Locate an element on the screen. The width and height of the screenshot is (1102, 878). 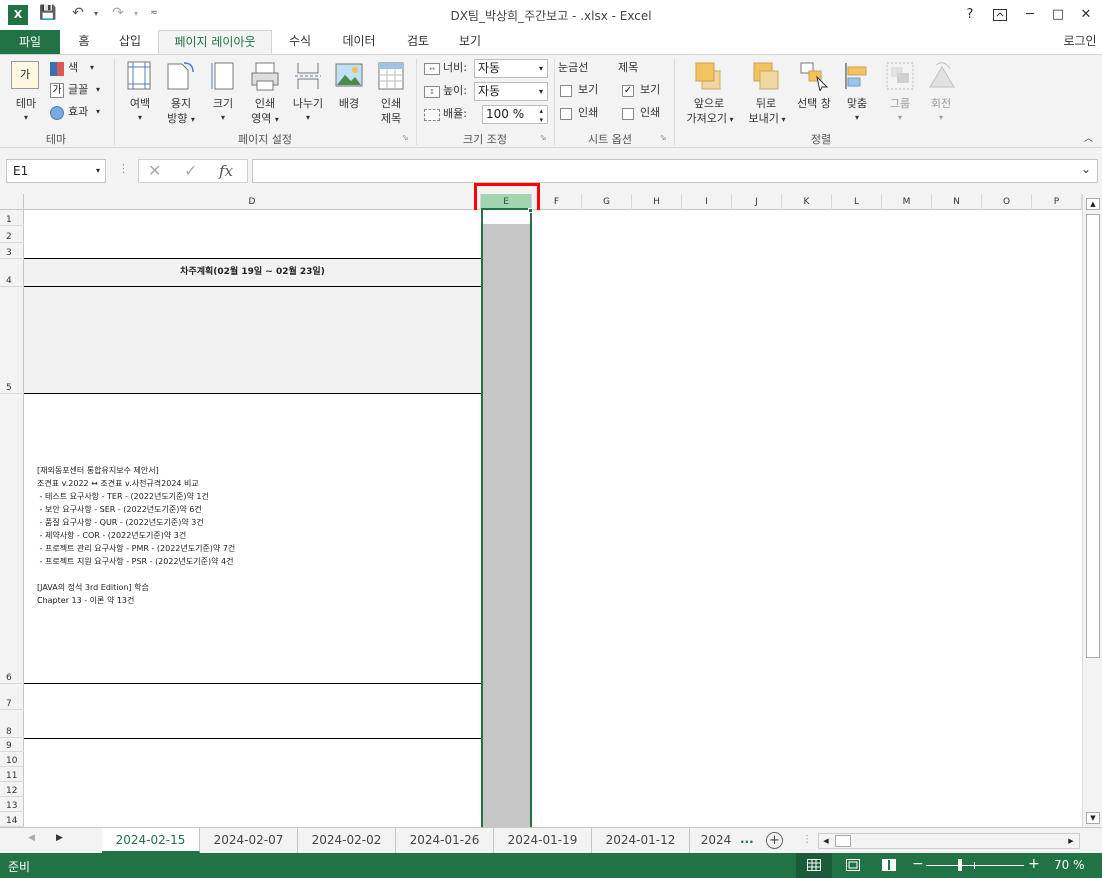
expand-formula-bar-icon: ⌄ is located at coordinates (1086, 169).